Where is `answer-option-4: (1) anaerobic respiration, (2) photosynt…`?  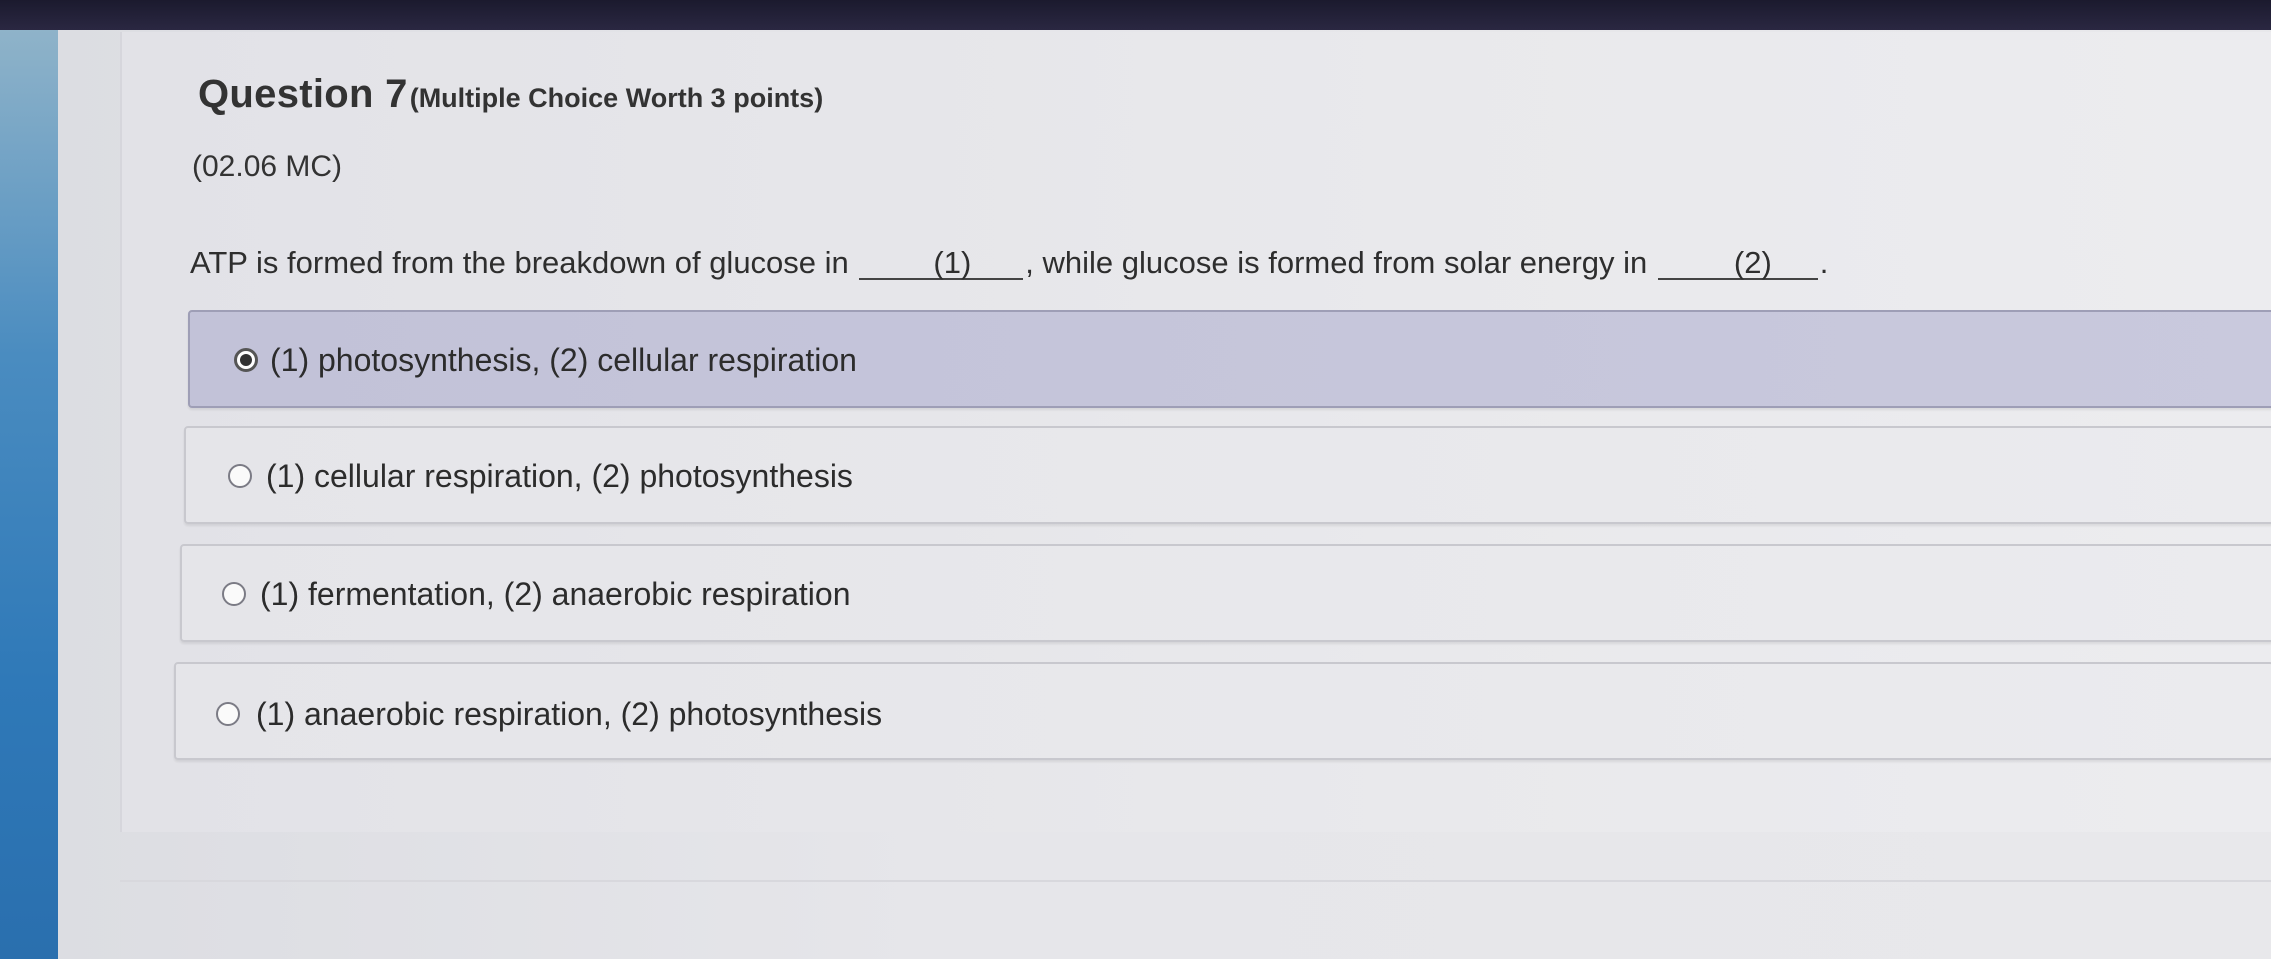
answer-option-4: (1) anaerobic respiration, (2) photosynt… is located at coordinates (1222, 711).